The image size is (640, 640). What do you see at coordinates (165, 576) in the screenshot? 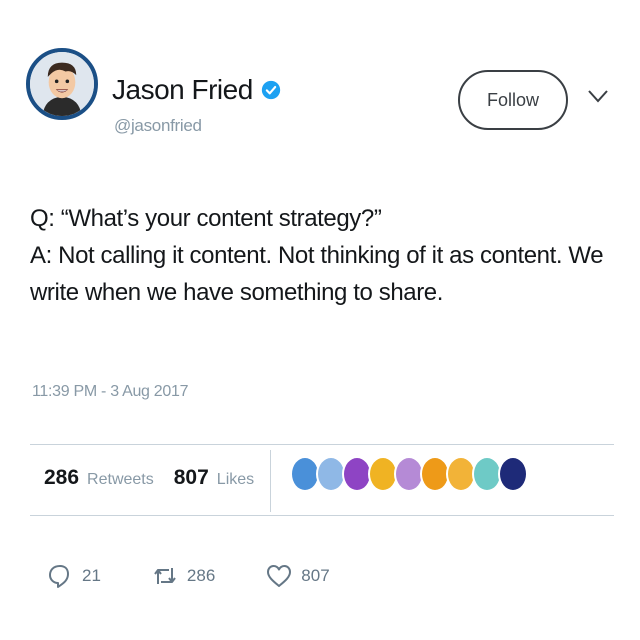
I see `retweet-icon` at bounding box center [165, 576].